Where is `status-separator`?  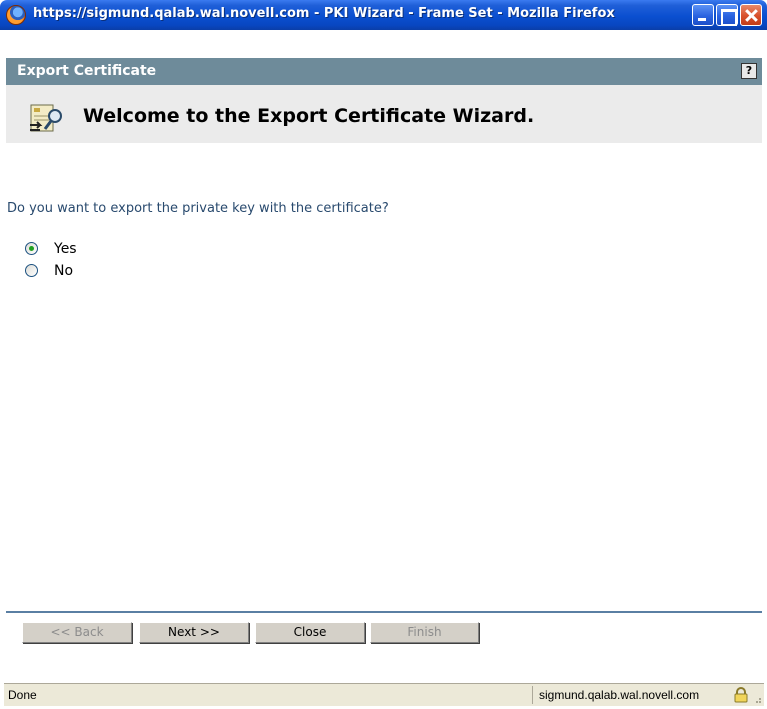
status-separator is located at coordinates (532, 695).